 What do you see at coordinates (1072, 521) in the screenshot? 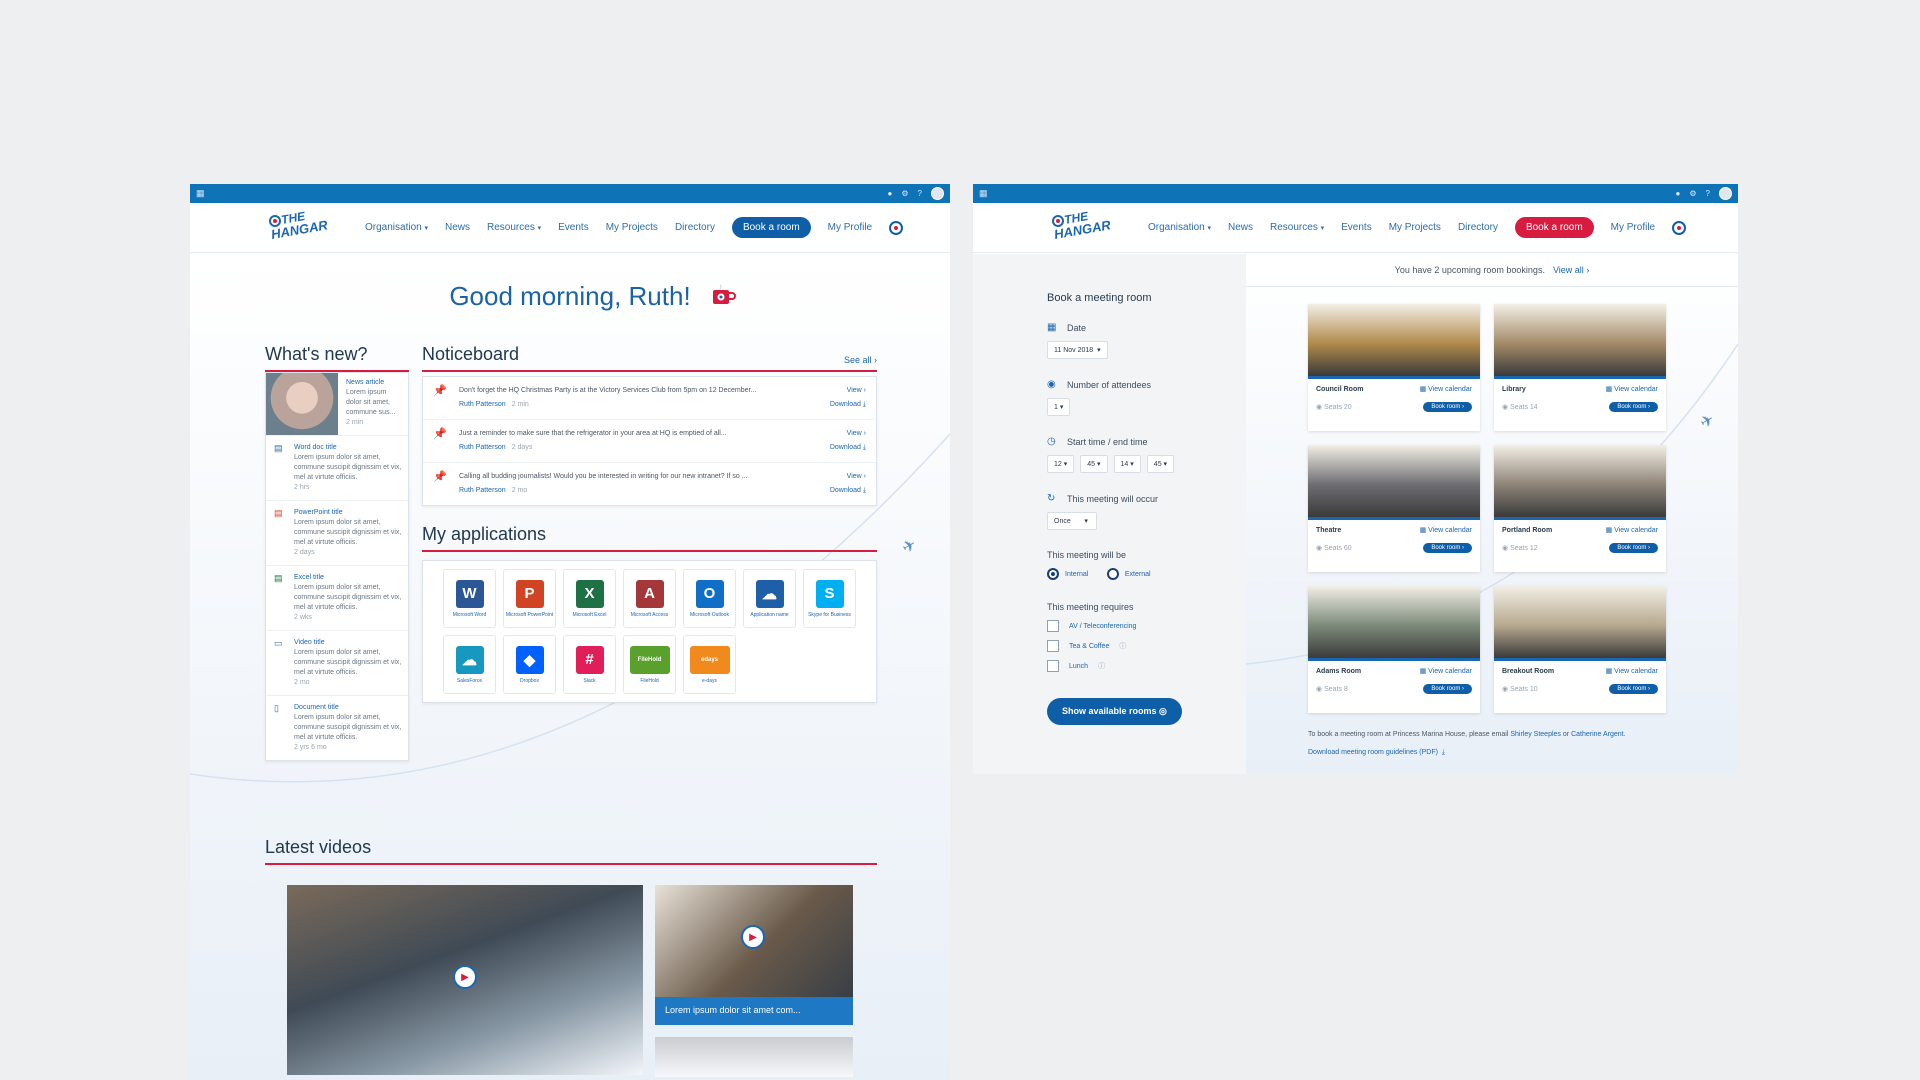
I see `occurrence-select: Once ▾` at bounding box center [1072, 521].